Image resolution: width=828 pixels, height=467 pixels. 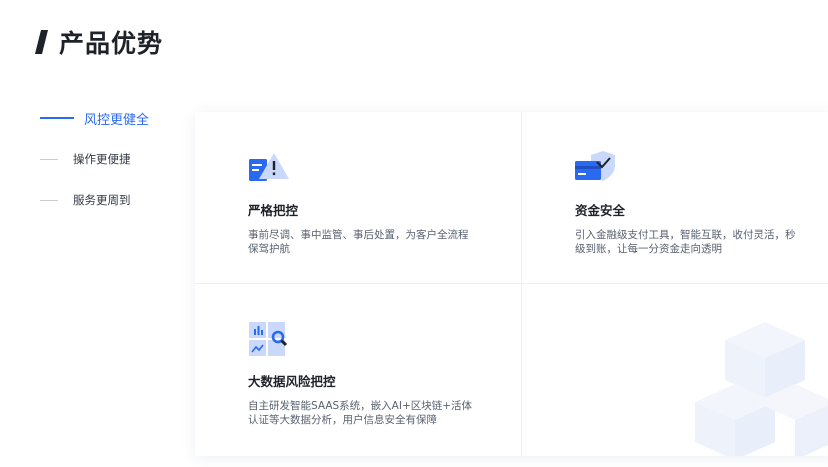 What do you see at coordinates (41, 42) in the screenshot?
I see `title-bar-decoration` at bounding box center [41, 42].